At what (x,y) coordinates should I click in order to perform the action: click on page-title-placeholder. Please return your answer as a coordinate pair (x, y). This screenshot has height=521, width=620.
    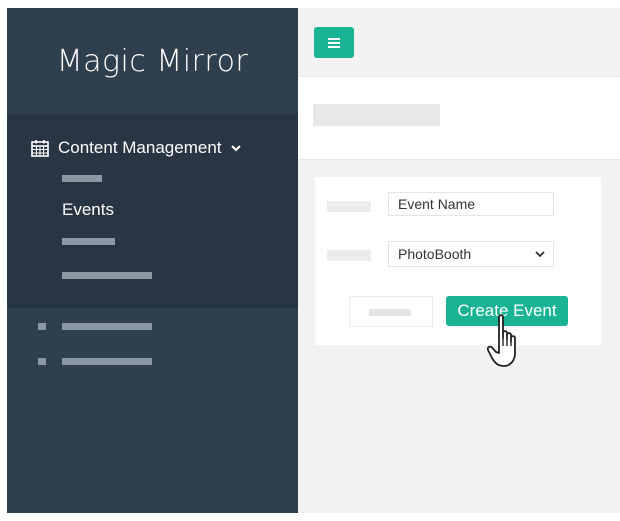
    Looking at the image, I should click on (376, 115).